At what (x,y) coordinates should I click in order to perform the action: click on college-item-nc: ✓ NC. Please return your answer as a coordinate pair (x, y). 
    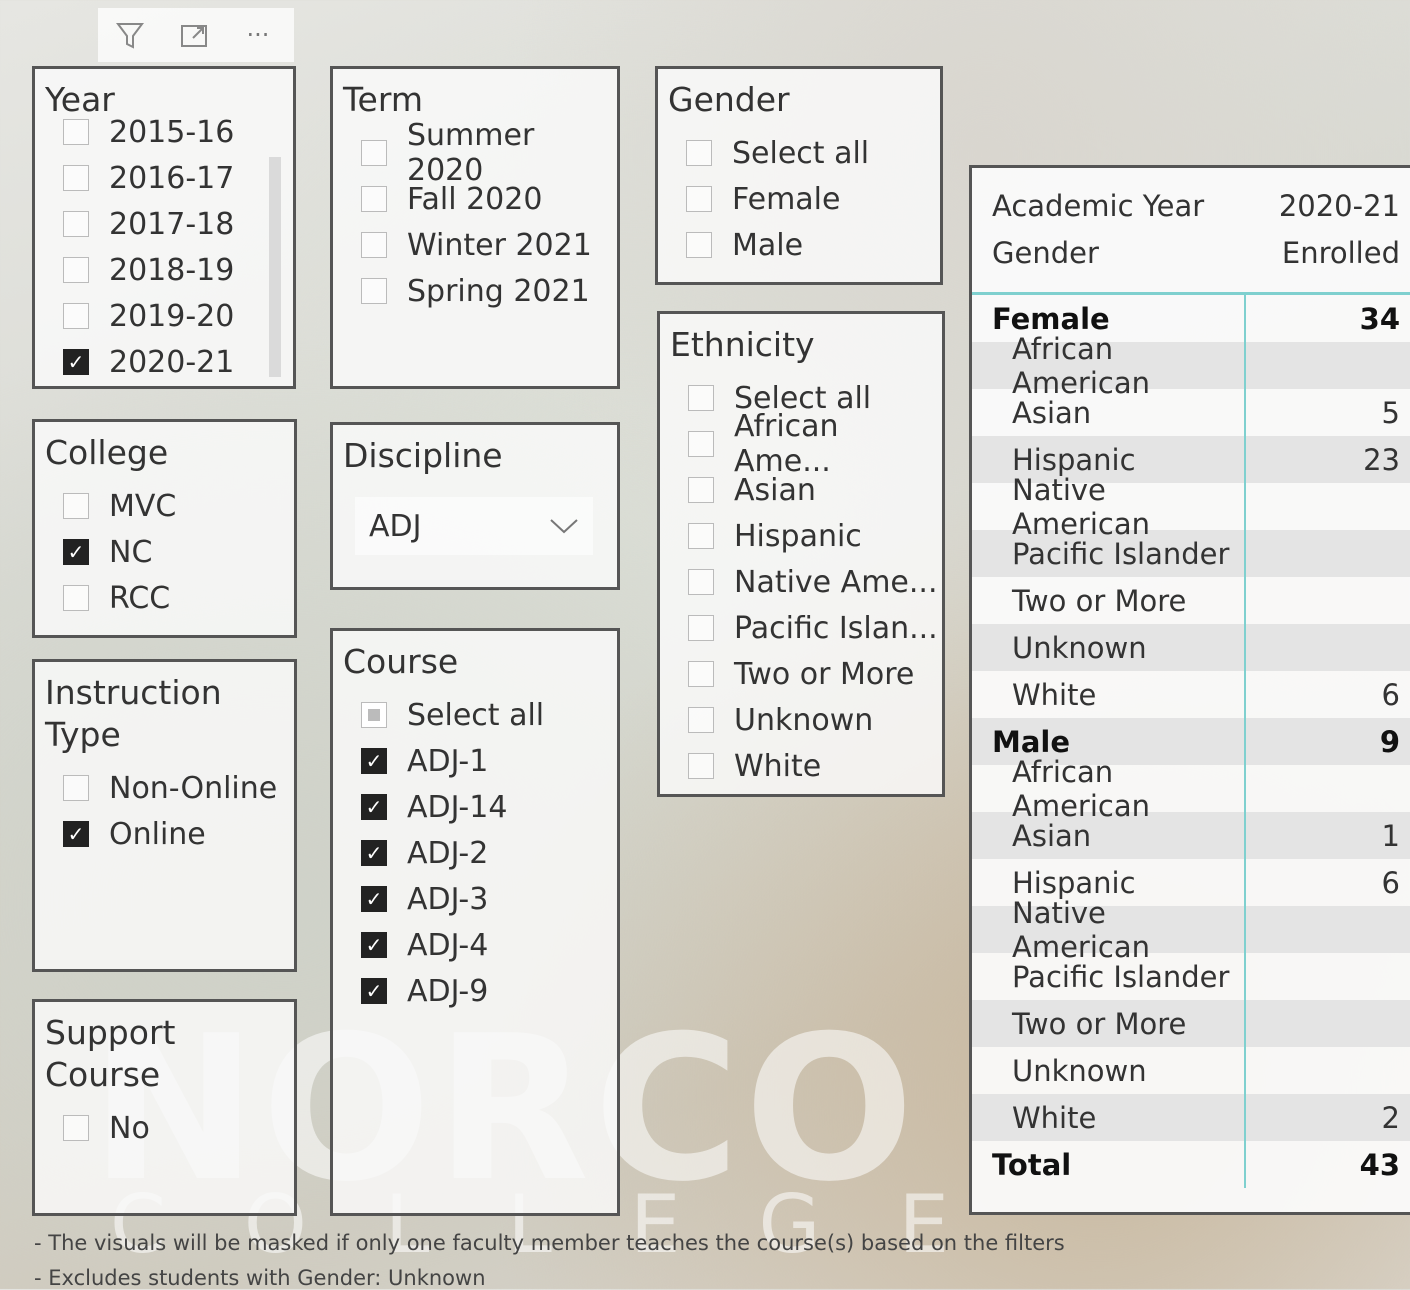
    Looking at the image, I should click on (178, 552).